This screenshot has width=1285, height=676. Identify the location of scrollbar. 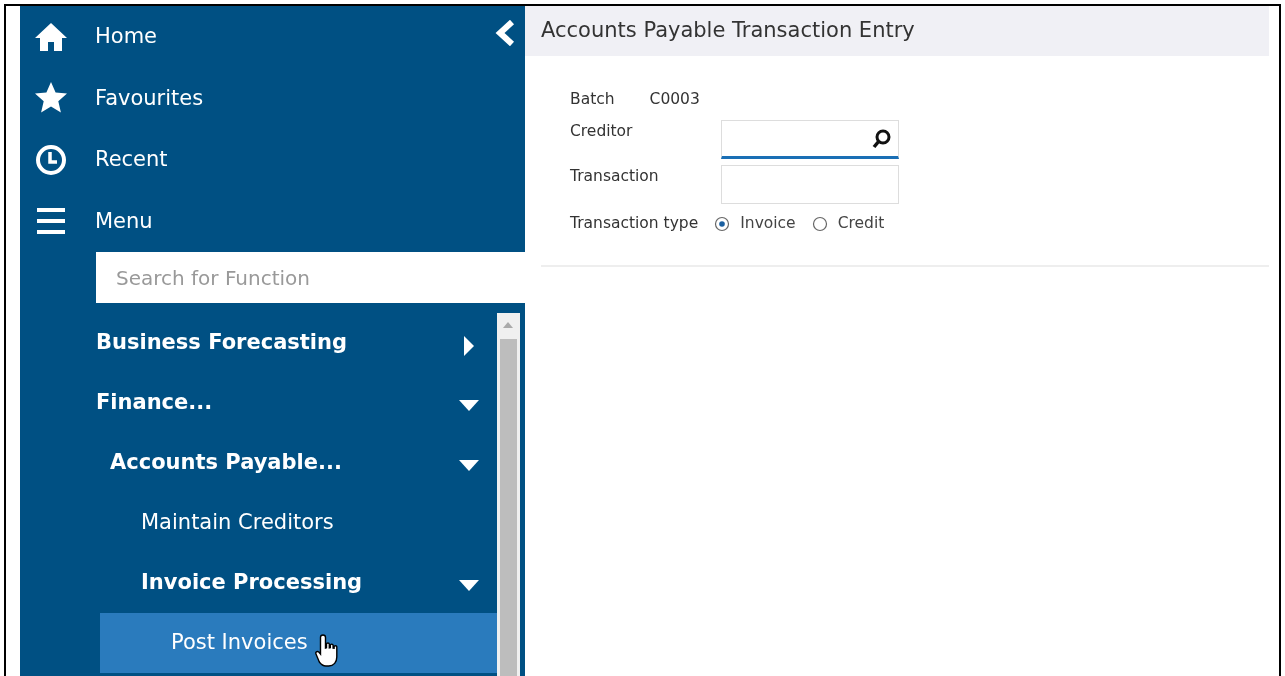
(508, 494).